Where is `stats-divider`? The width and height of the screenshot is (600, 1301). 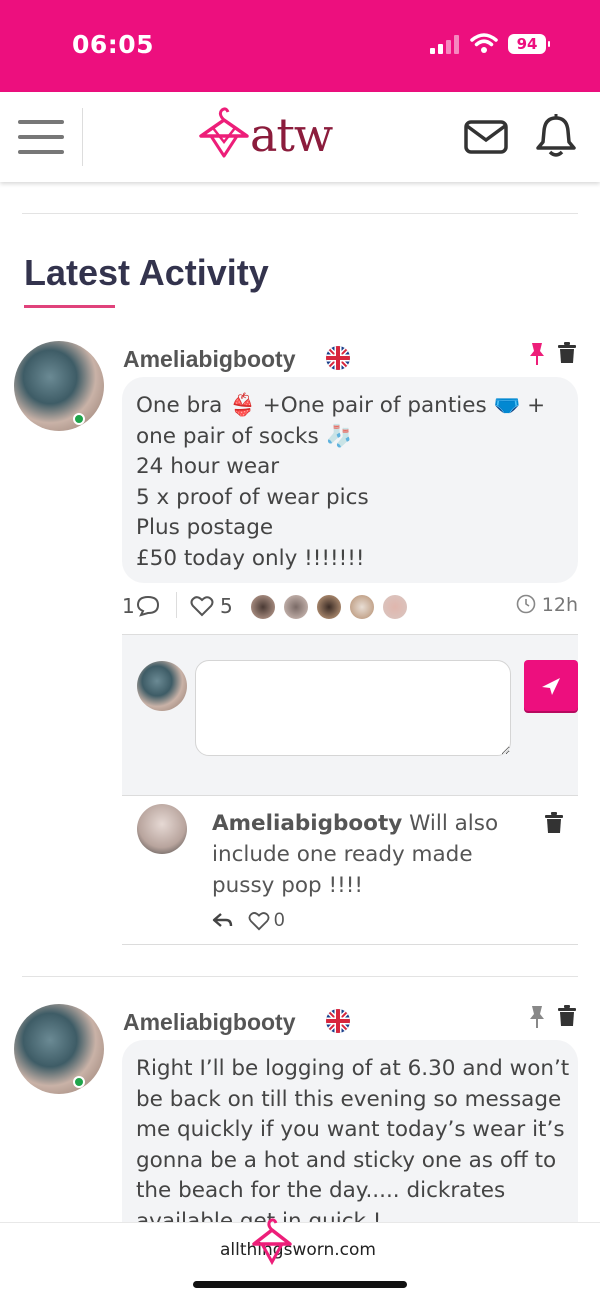
stats-divider is located at coordinates (176, 605).